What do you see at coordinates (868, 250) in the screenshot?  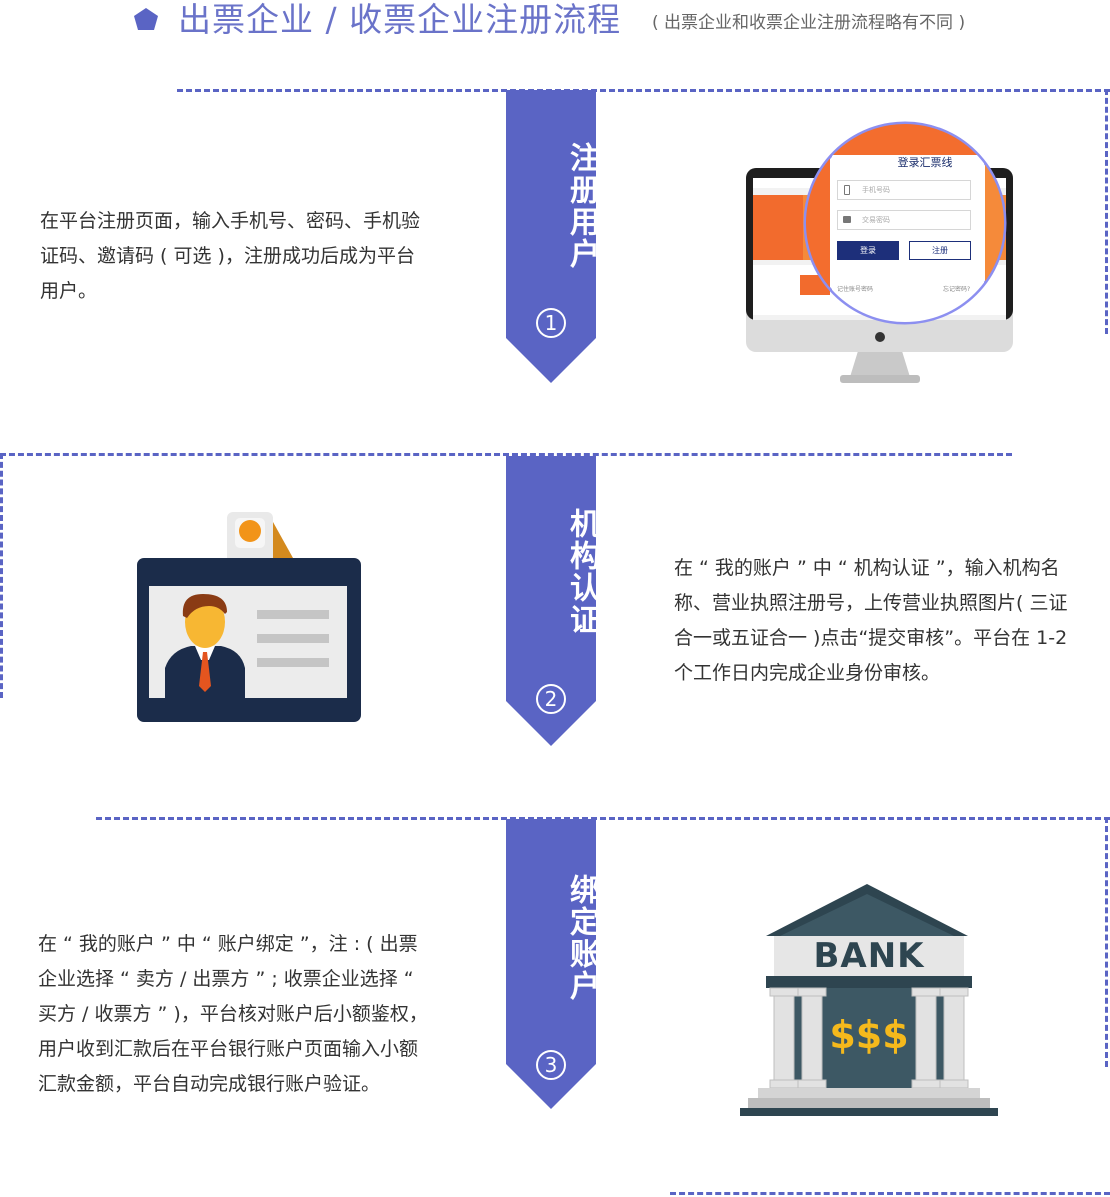 I see `login-button: 登录` at bounding box center [868, 250].